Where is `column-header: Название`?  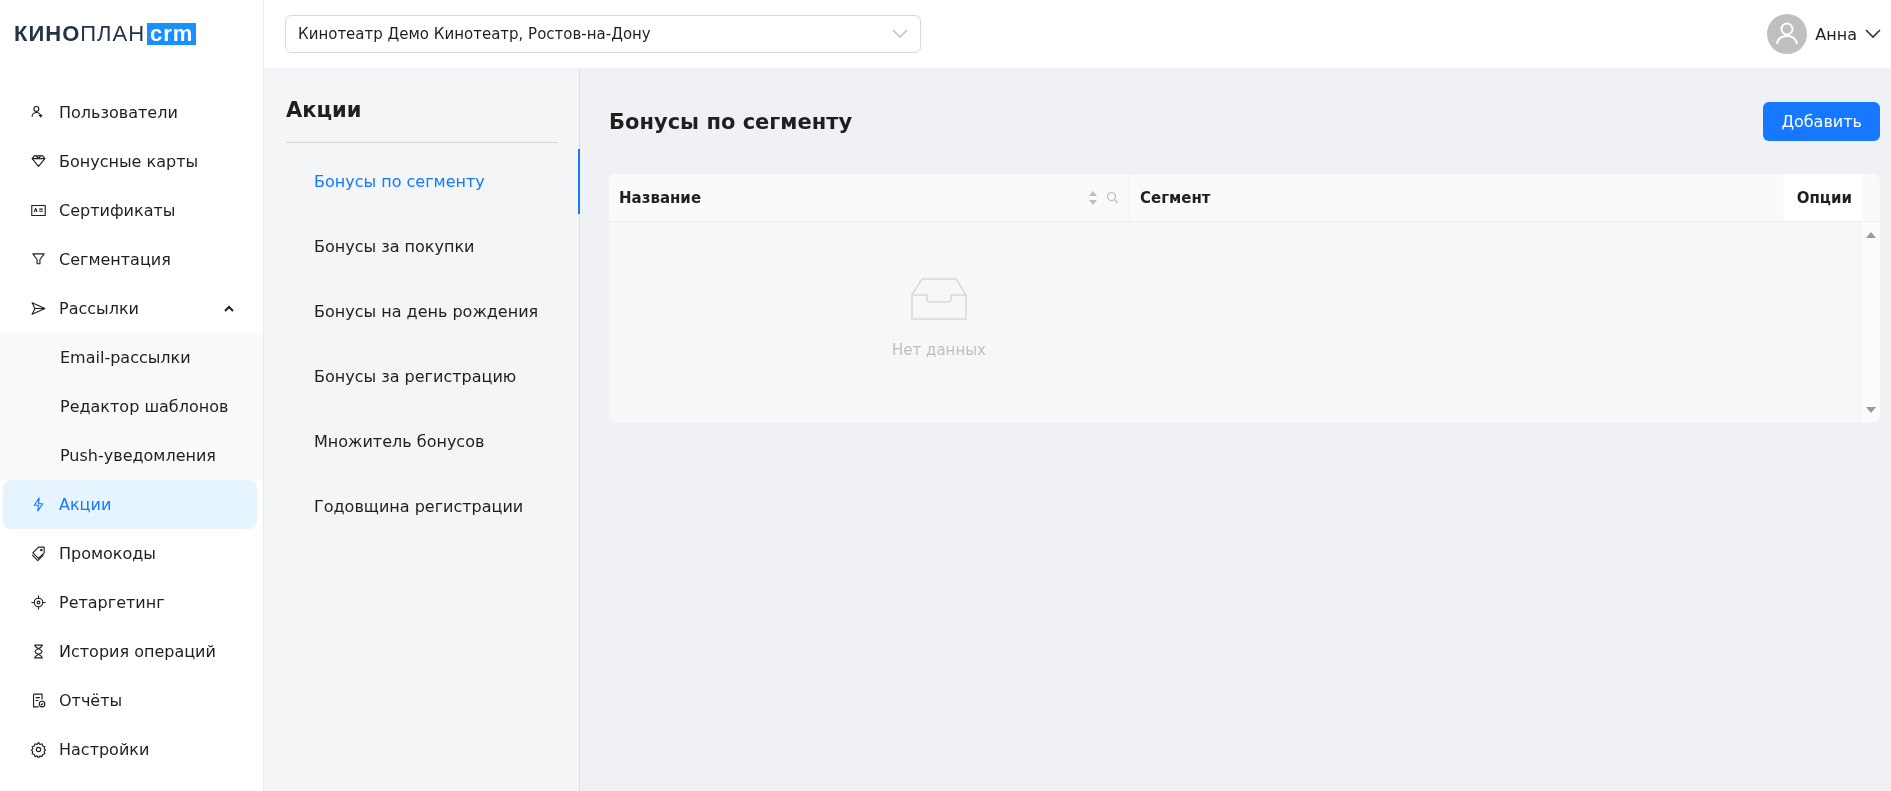 column-header: Название is located at coordinates (869, 197).